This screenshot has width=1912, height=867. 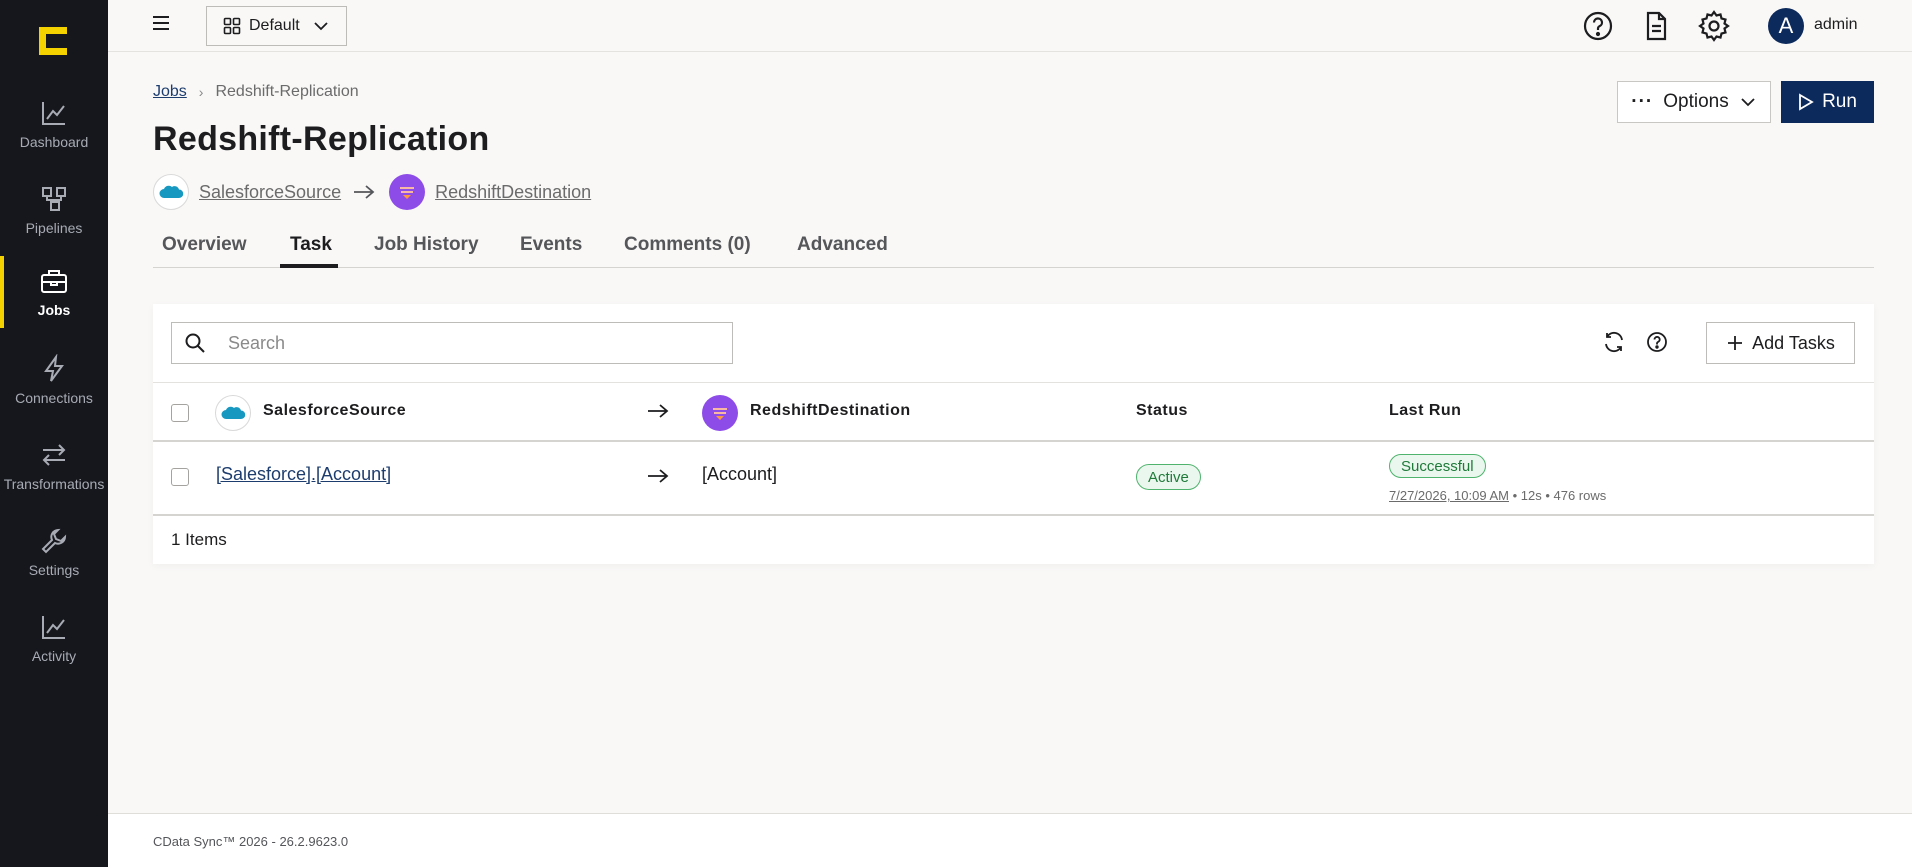 I want to click on last-run-result-badge: Successful, so click(x=1437, y=466).